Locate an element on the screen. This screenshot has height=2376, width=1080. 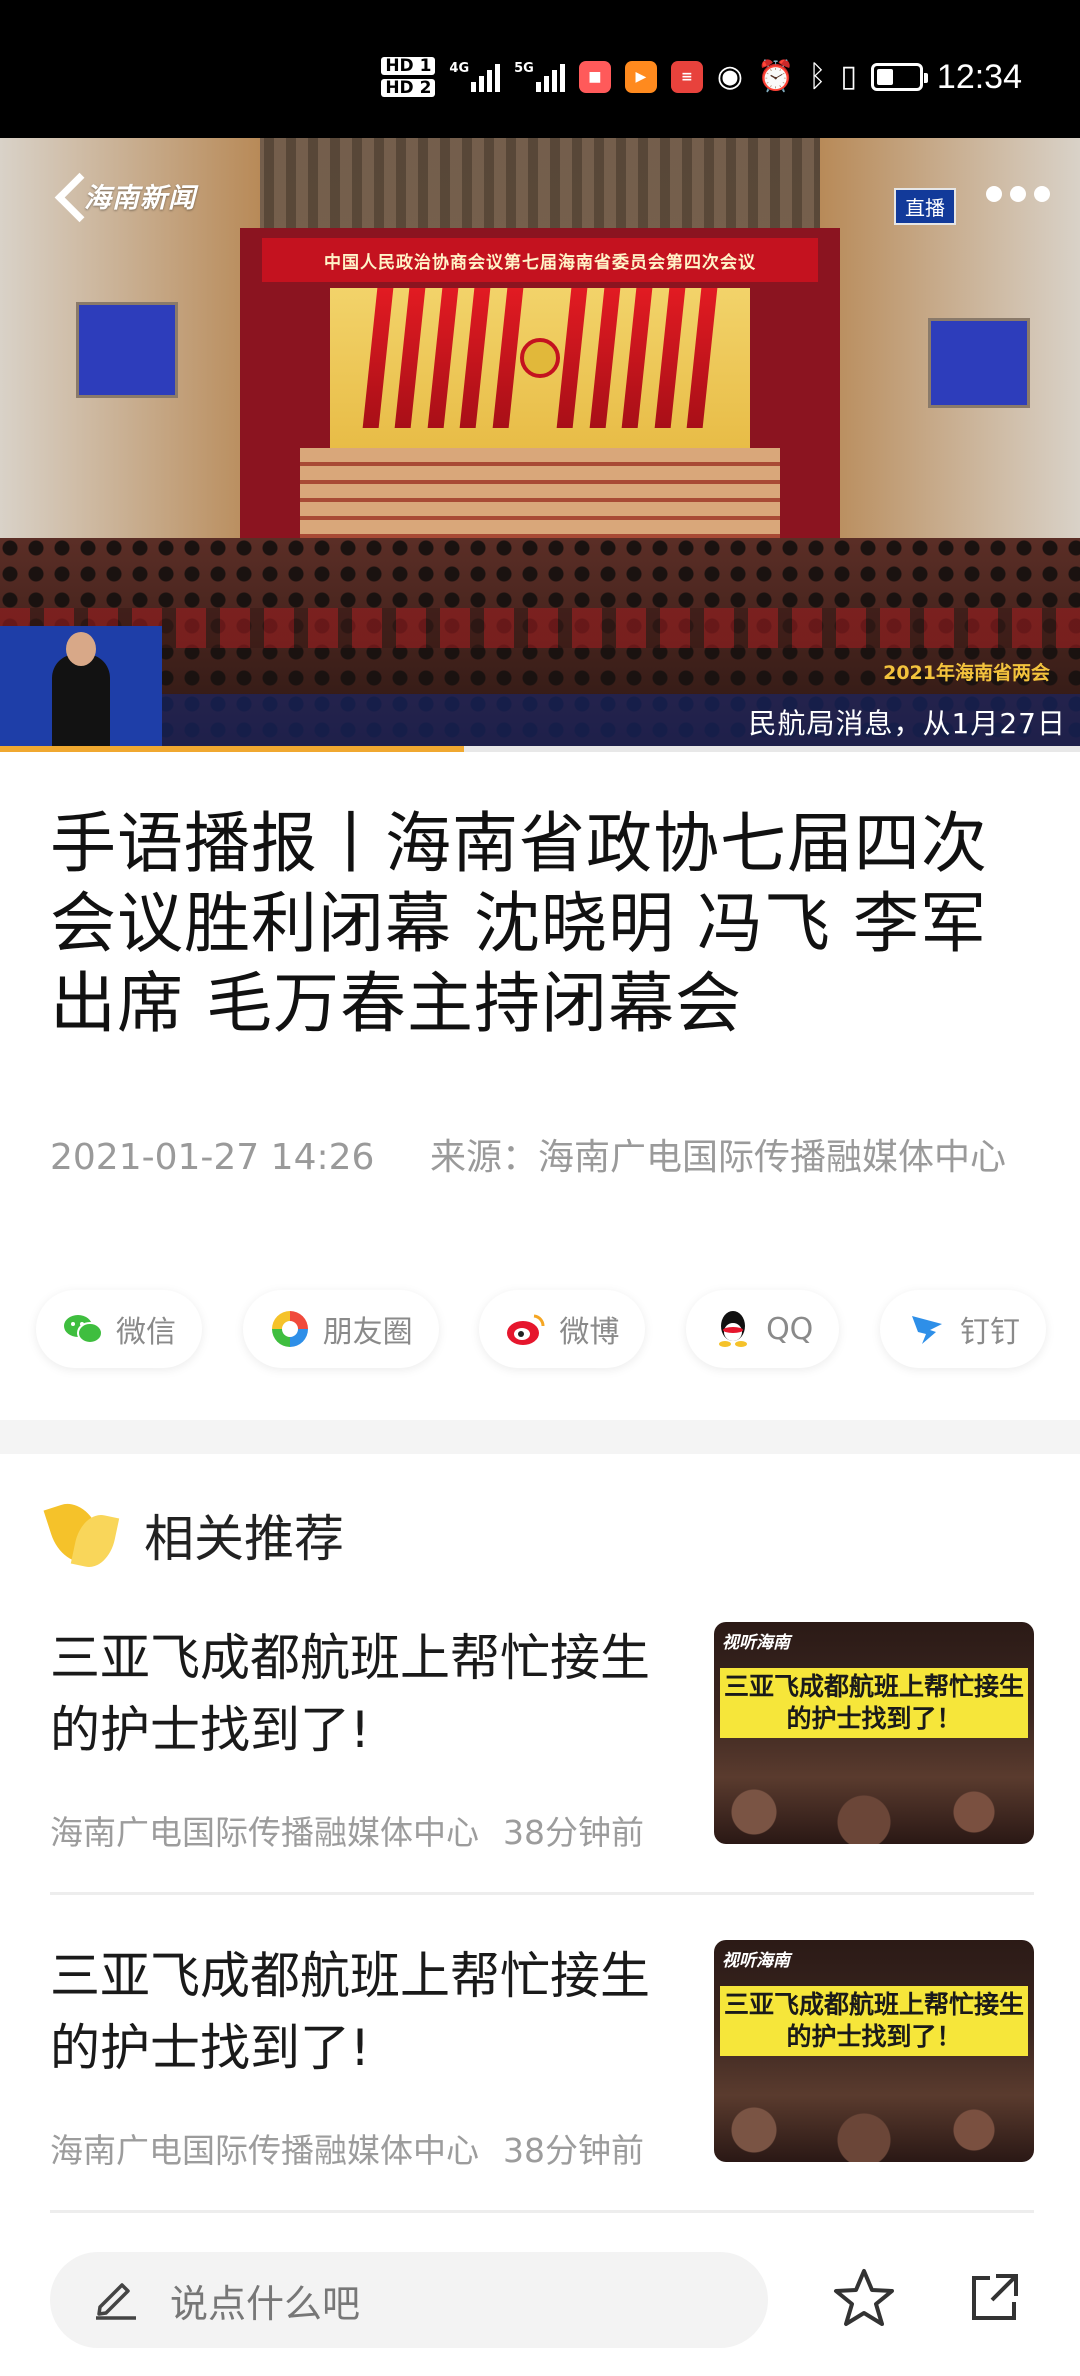
hd-indicators: HD 1 HD 2 is located at coordinates (408, 77).